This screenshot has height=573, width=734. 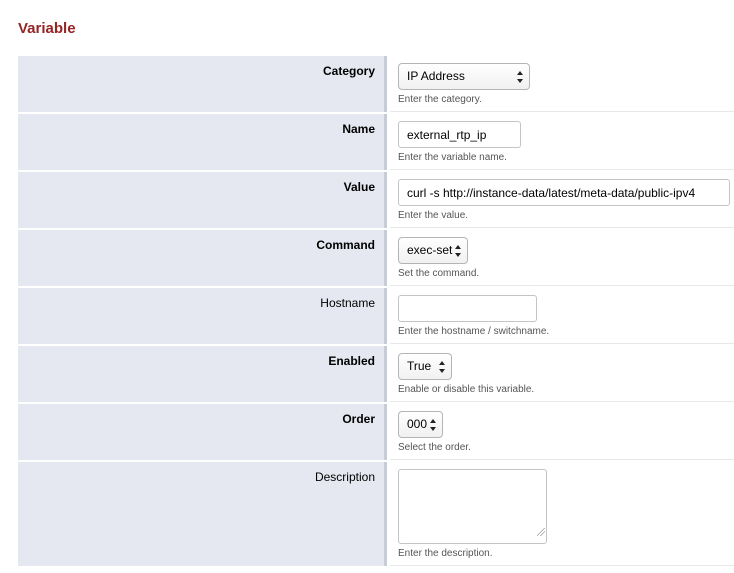 I want to click on form-row-category: Category IP Address Enter the category., so click(x=376, y=84).